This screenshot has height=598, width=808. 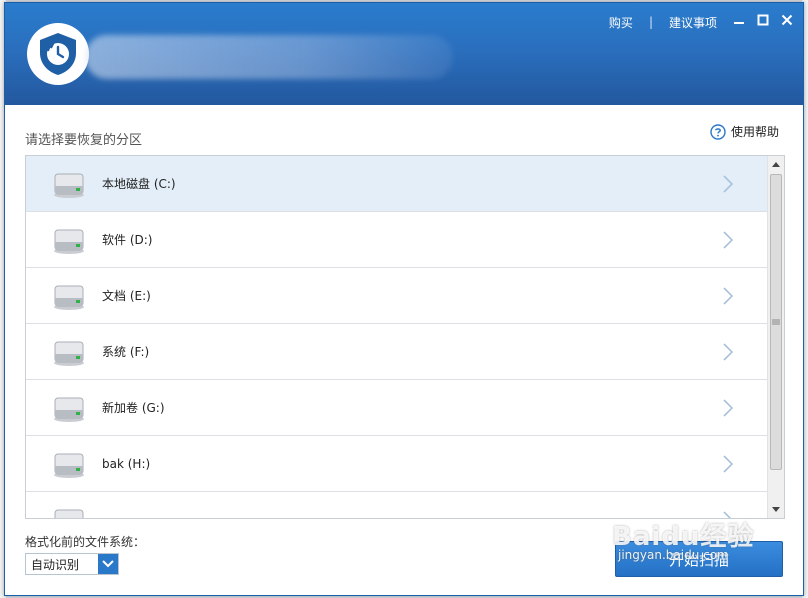 I want to click on list-scrollbar, so click(x=775, y=337).